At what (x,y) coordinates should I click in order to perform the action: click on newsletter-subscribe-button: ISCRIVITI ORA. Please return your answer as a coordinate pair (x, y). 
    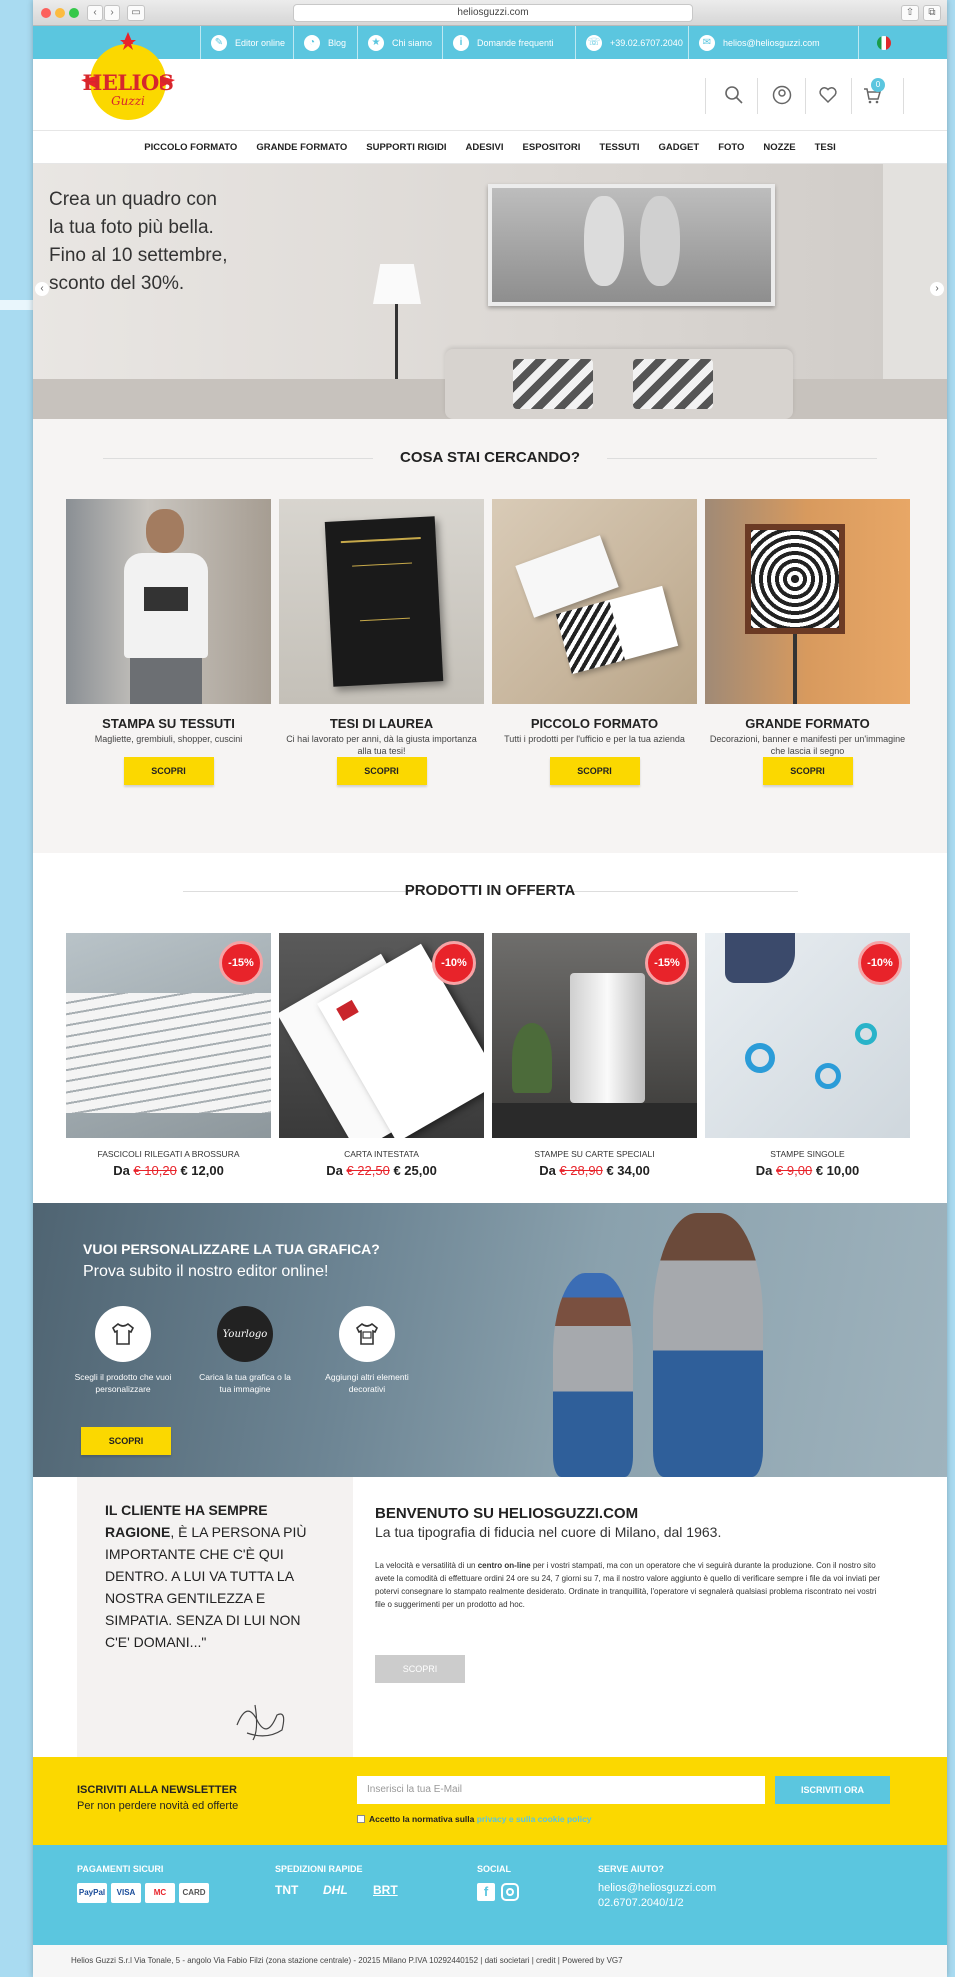
    Looking at the image, I should click on (832, 1790).